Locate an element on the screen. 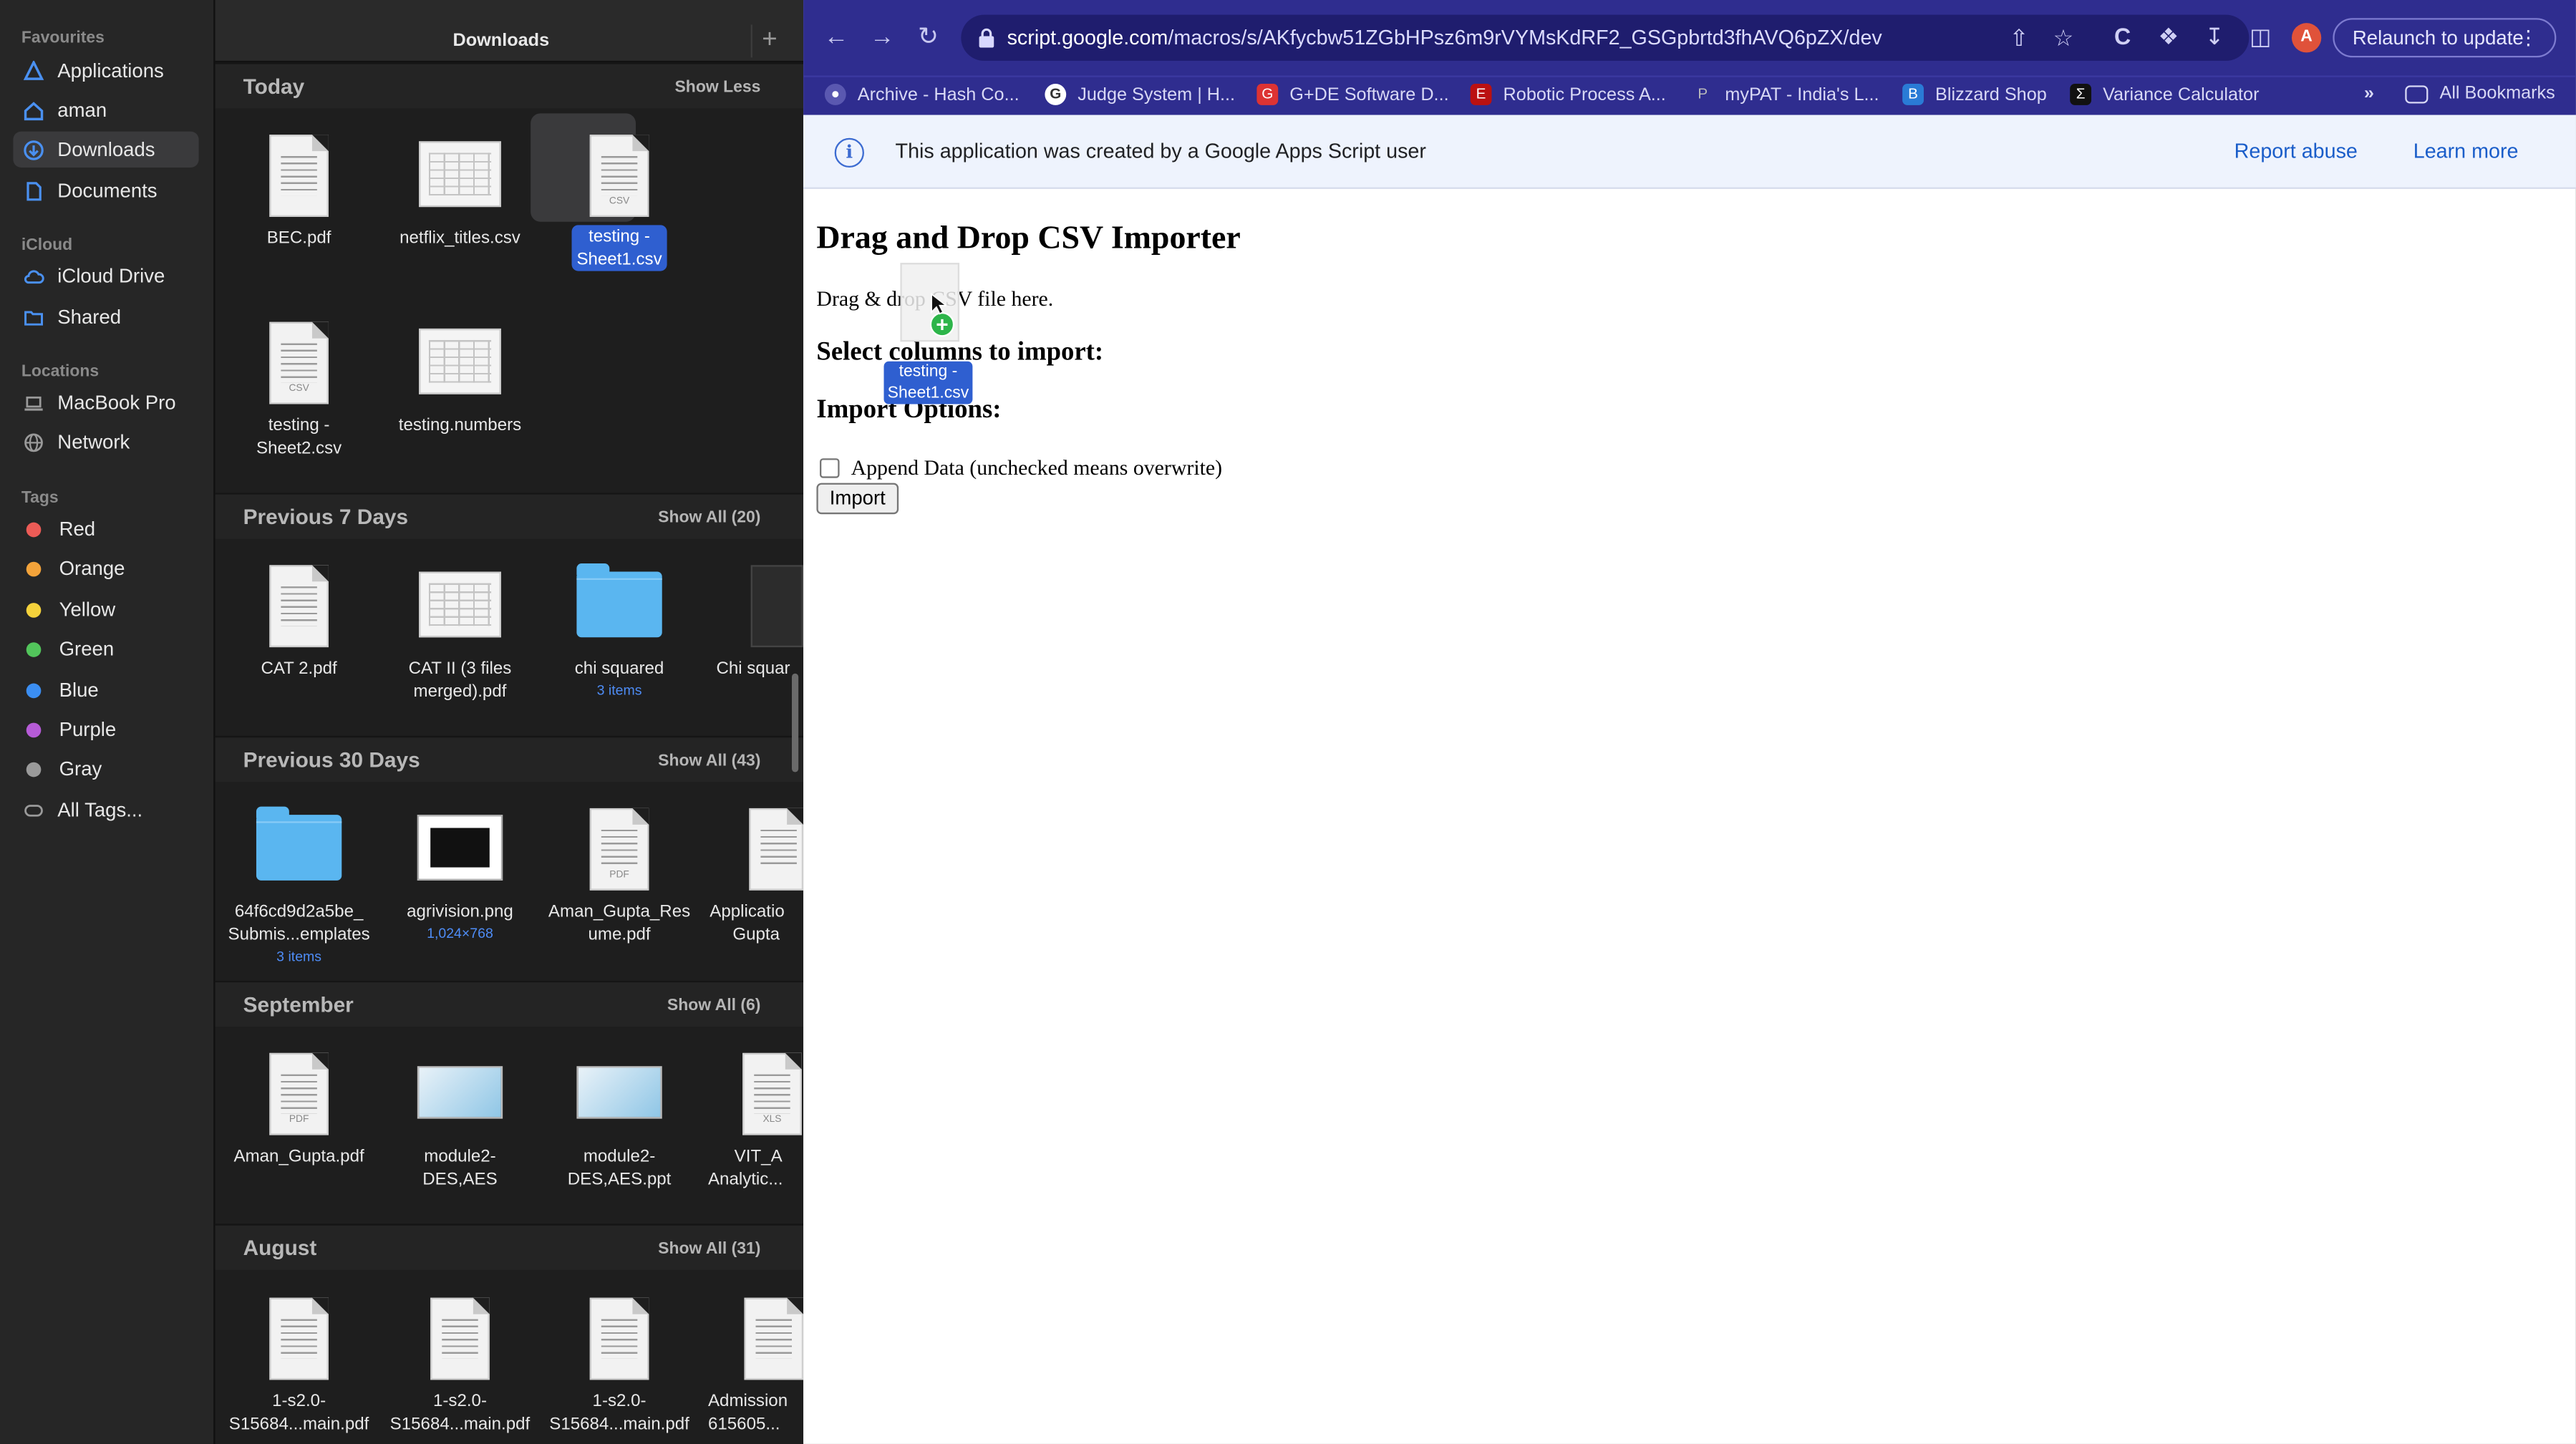 The width and height of the screenshot is (2576, 1444). back-arrow-icon: ← is located at coordinates (836, 37).